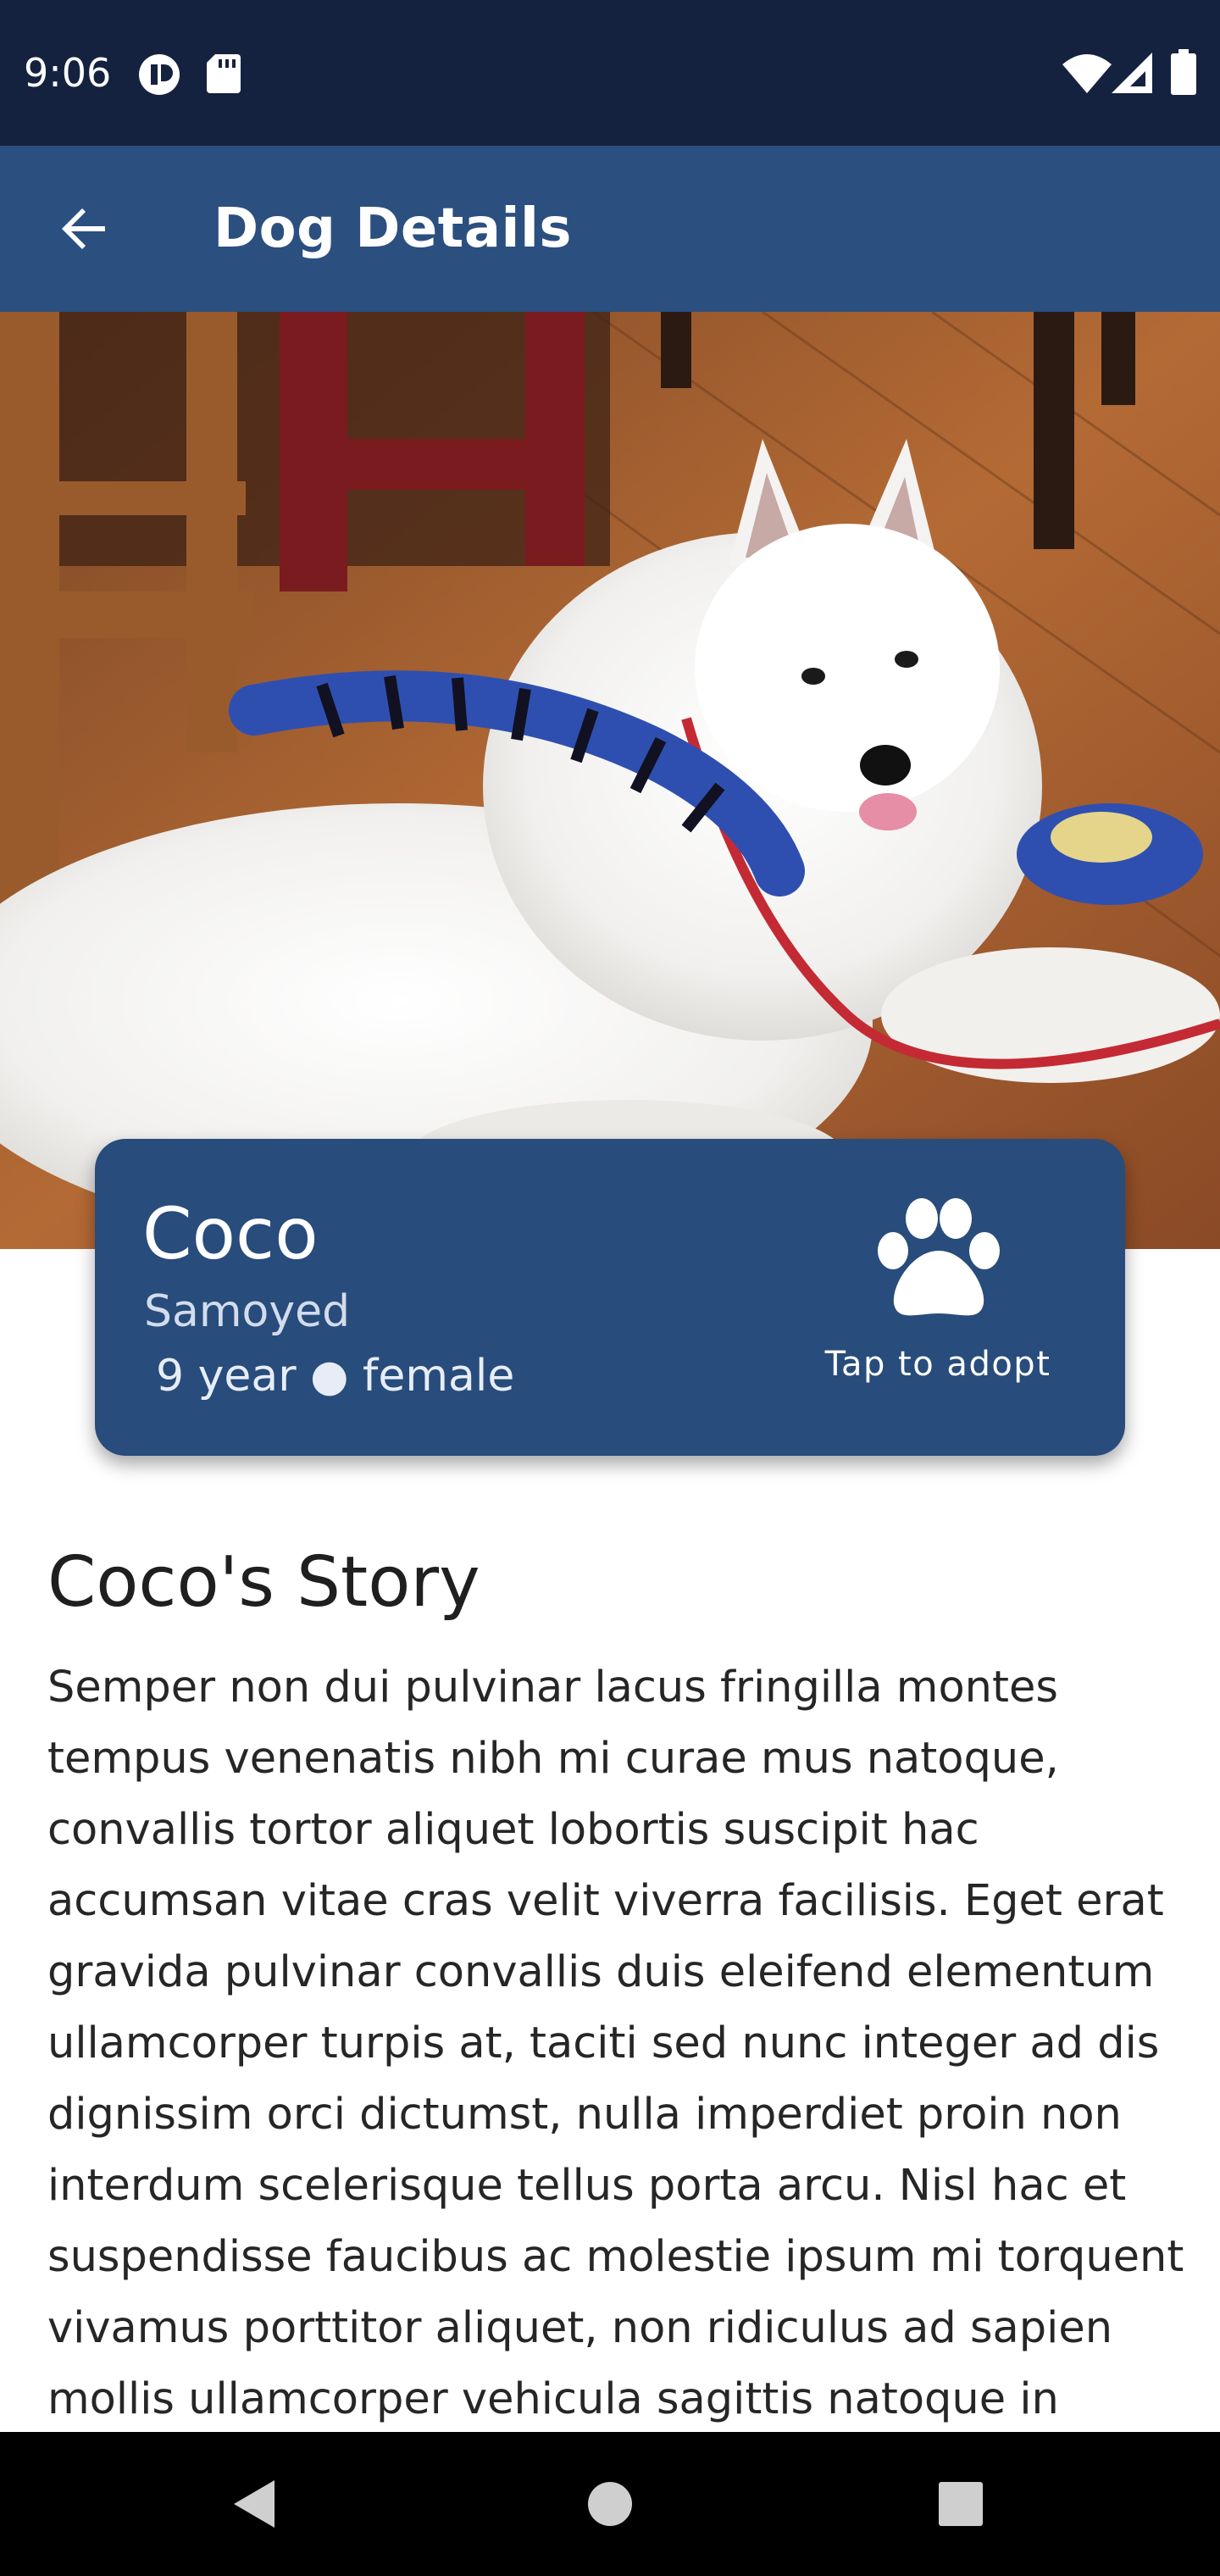 This screenshot has width=1220, height=2576. Describe the element at coordinates (1183, 74) in the screenshot. I see `battery-icon` at that location.